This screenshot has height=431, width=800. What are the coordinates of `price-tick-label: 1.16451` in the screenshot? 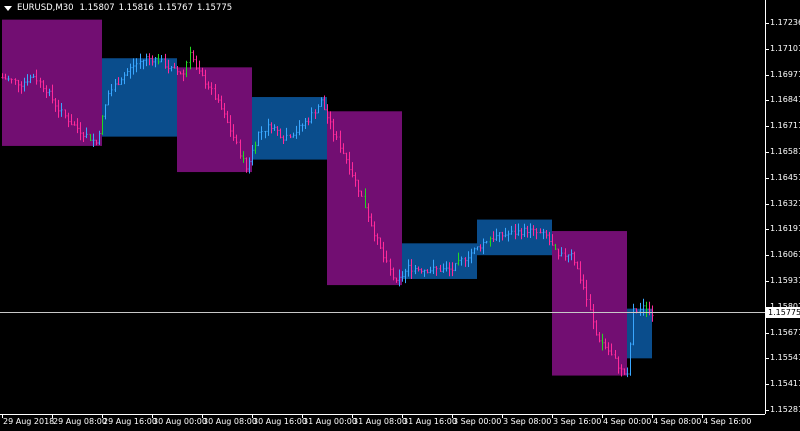 It's located at (785, 177).